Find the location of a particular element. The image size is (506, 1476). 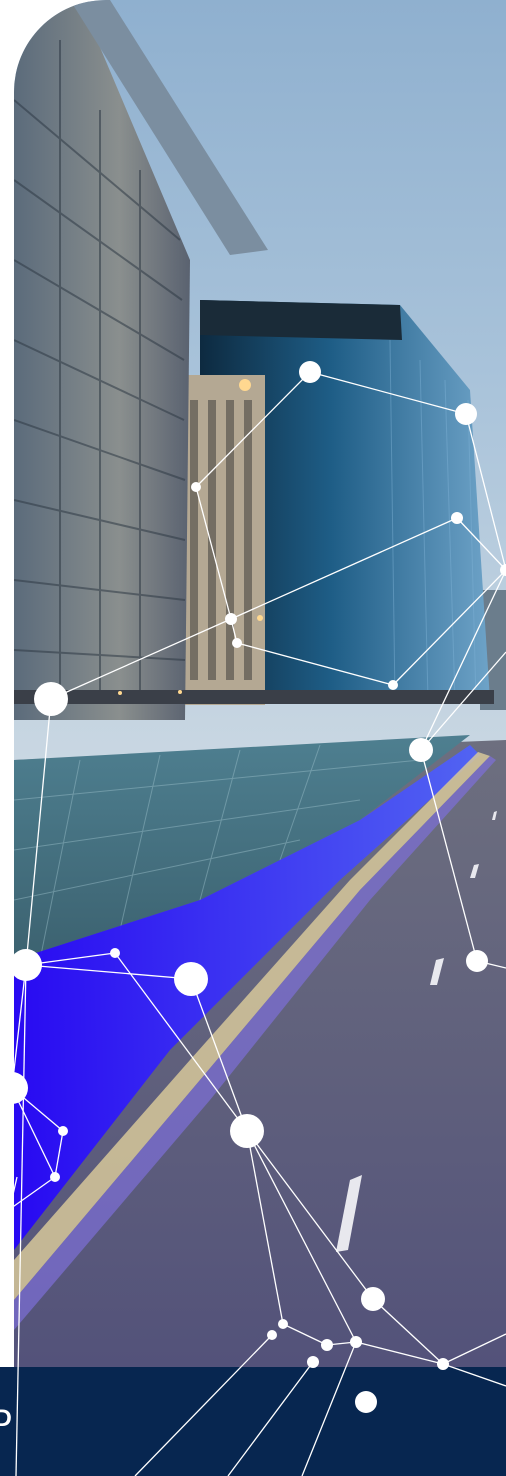

footer-label: ED is located at coordinates (6, 1418).